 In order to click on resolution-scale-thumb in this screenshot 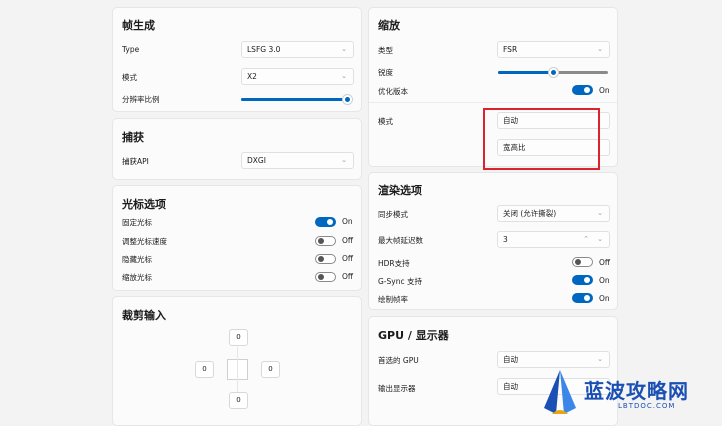, I will do `click(347, 99)`.